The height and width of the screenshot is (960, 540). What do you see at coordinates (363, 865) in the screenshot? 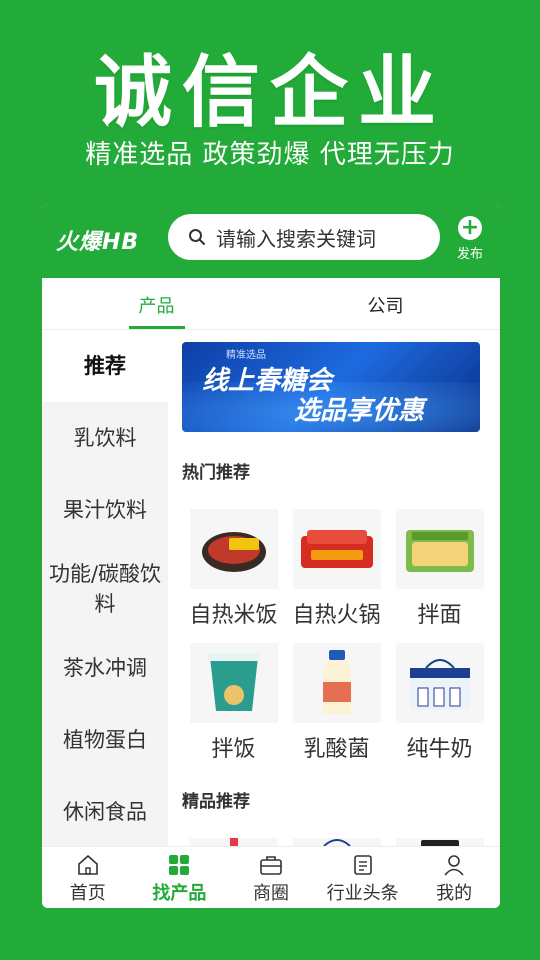
I see `news-icon` at bounding box center [363, 865].